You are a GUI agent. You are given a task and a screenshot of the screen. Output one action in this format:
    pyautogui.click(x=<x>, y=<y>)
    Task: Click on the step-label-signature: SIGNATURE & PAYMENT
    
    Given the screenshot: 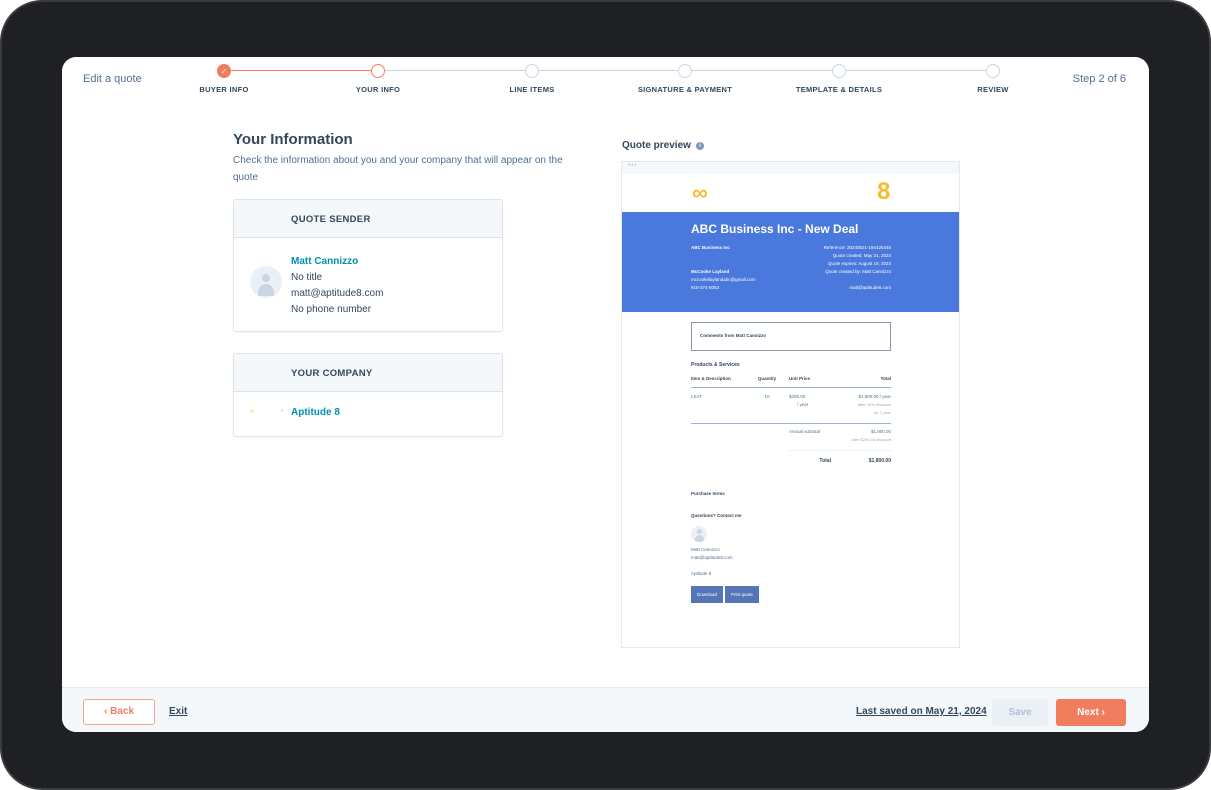 What is the action you would take?
    pyautogui.click(x=685, y=89)
    